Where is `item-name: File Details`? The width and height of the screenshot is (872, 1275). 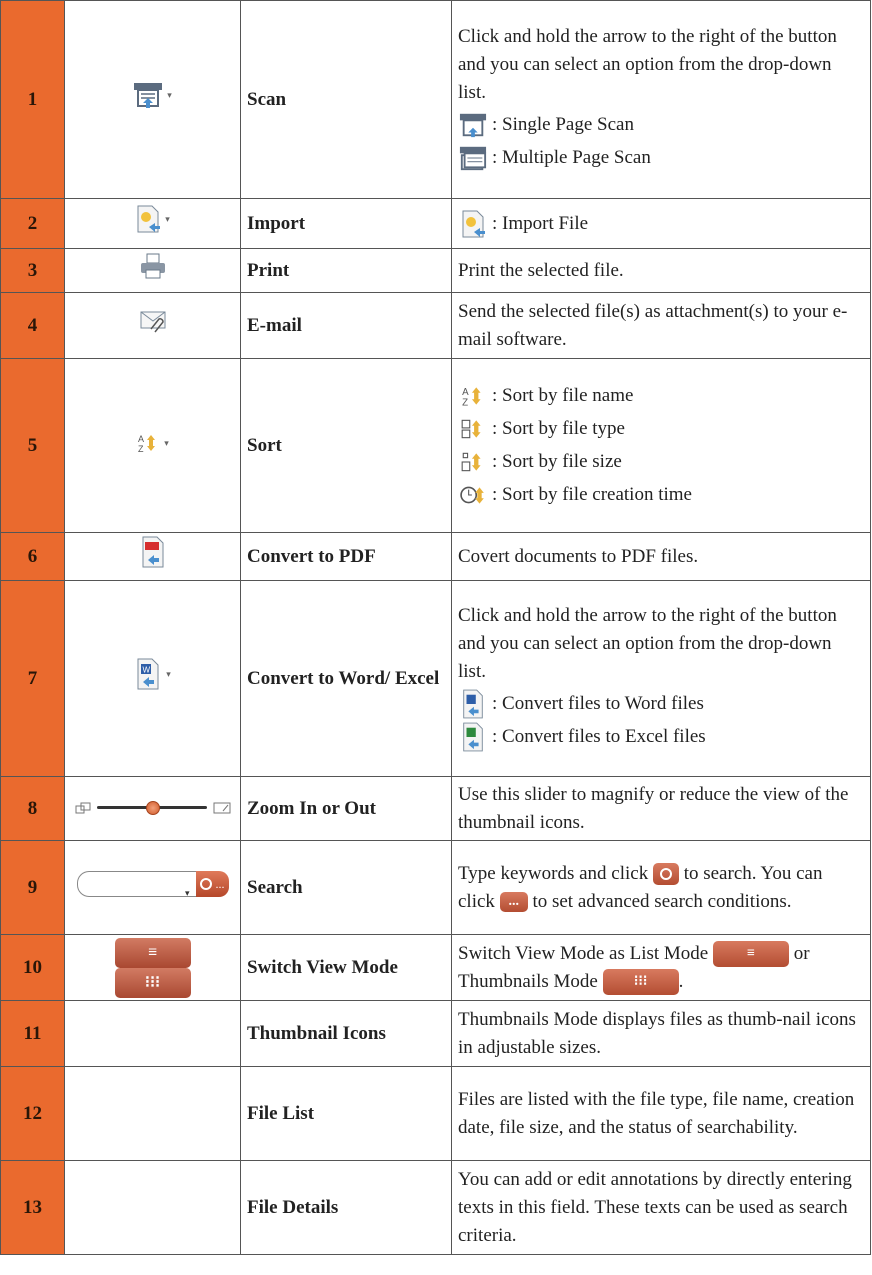 item-name: File Details is located at coordinates (346, 1207).